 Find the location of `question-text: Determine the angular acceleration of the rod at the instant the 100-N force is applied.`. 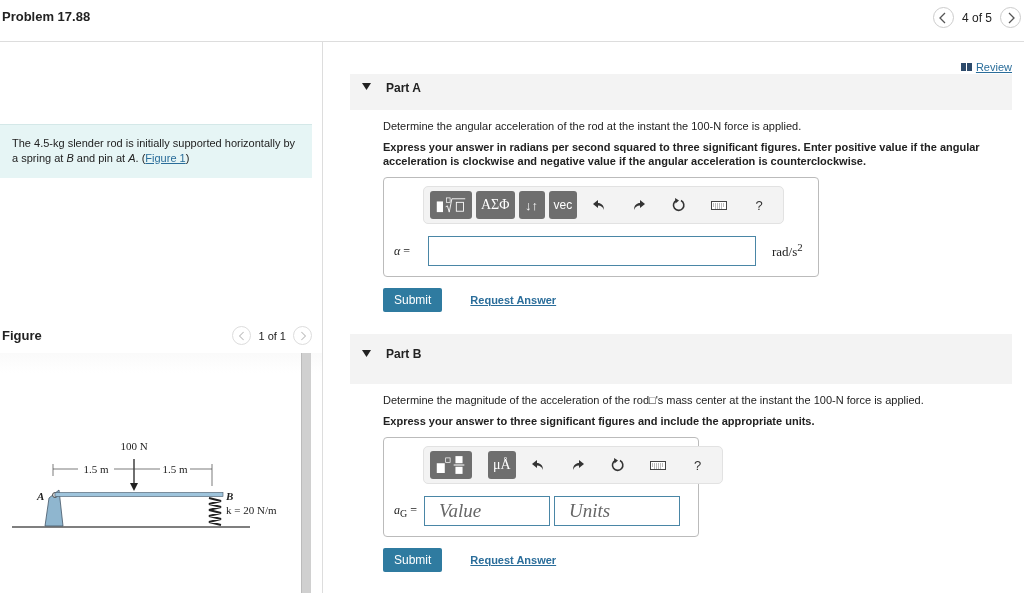

question-text: Determine the angular acceleration of the rod at the instant the 100-N force is applied. is located at coordinates (593, 126).